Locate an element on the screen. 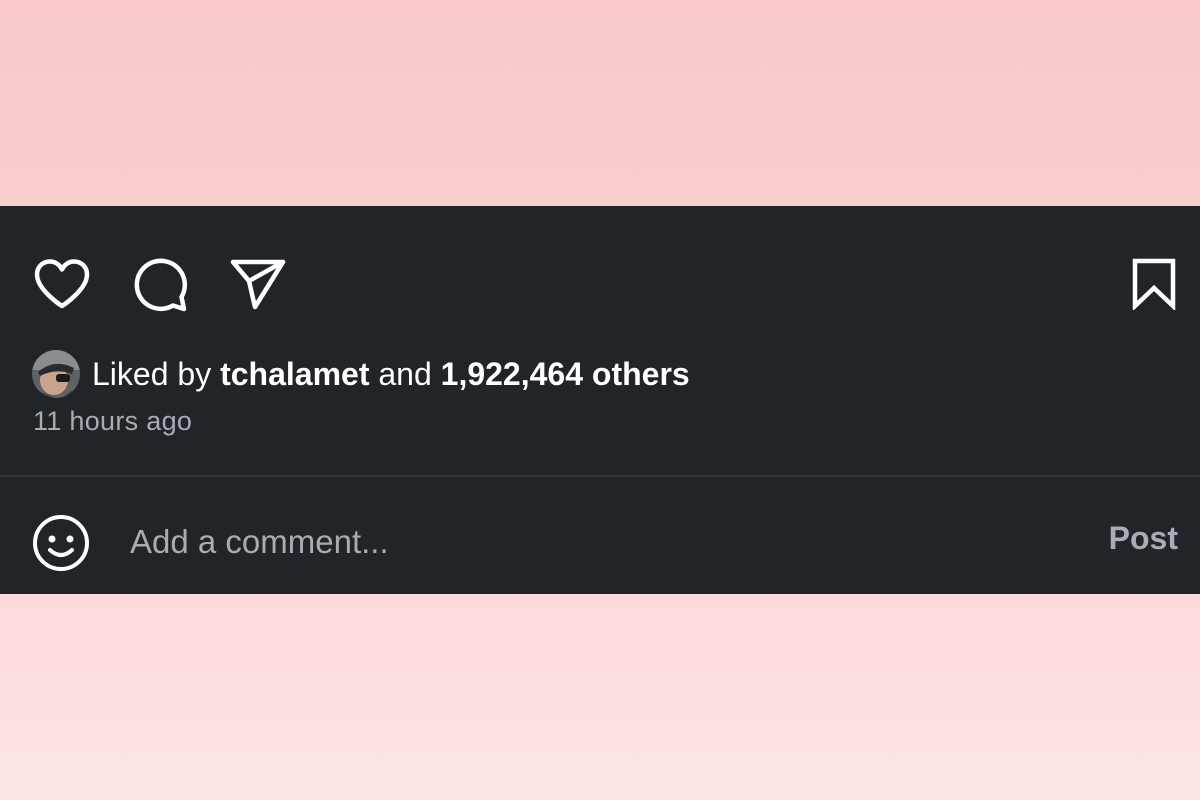  liked-prefix: Liked by is located at coordinates (152, 373).